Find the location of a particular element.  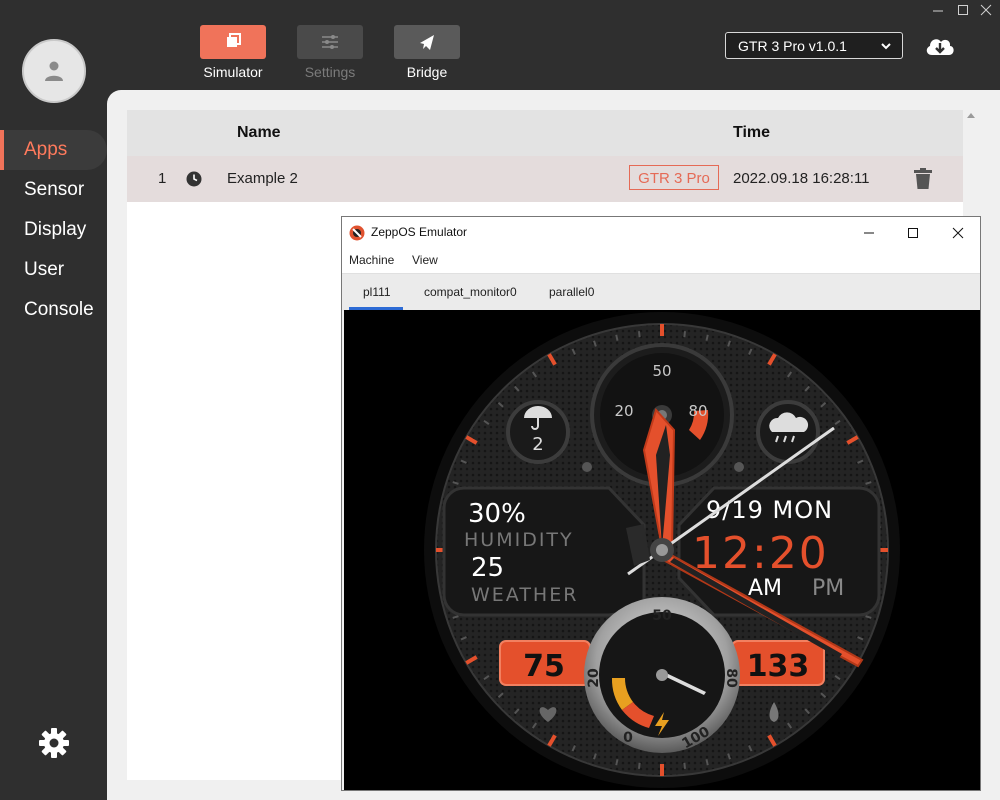

bridge-button is located at coordinates (427, 42).